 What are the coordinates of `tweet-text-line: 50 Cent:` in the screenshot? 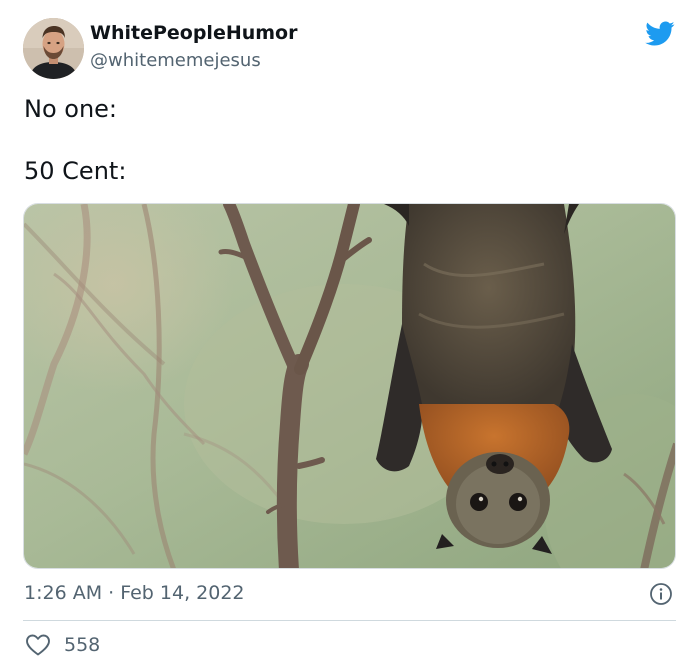 It's located at (75, 171).